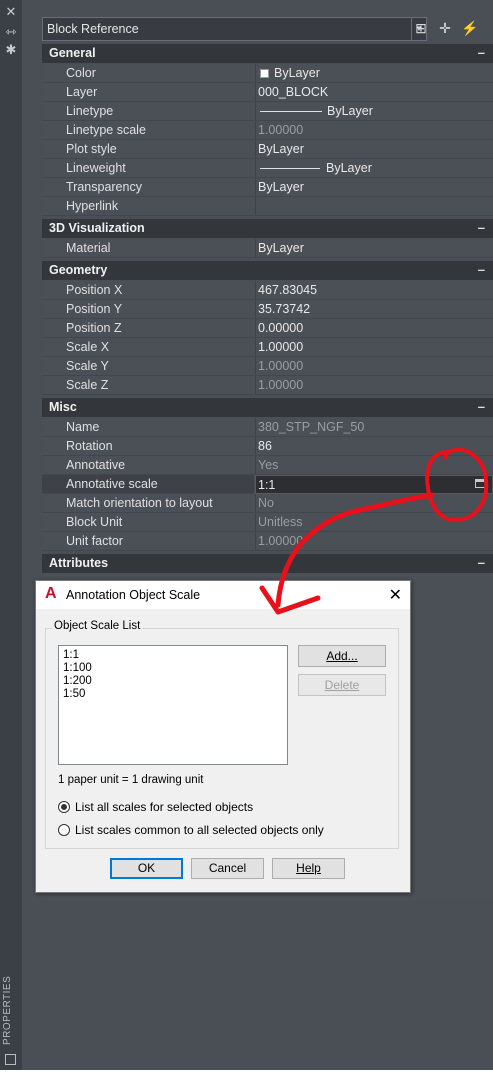  What do you see at coordinates (267, 228) in the screenshot?
I see `section-3d-visualization: 3D Visualization –` at bounding box center [267, 228].